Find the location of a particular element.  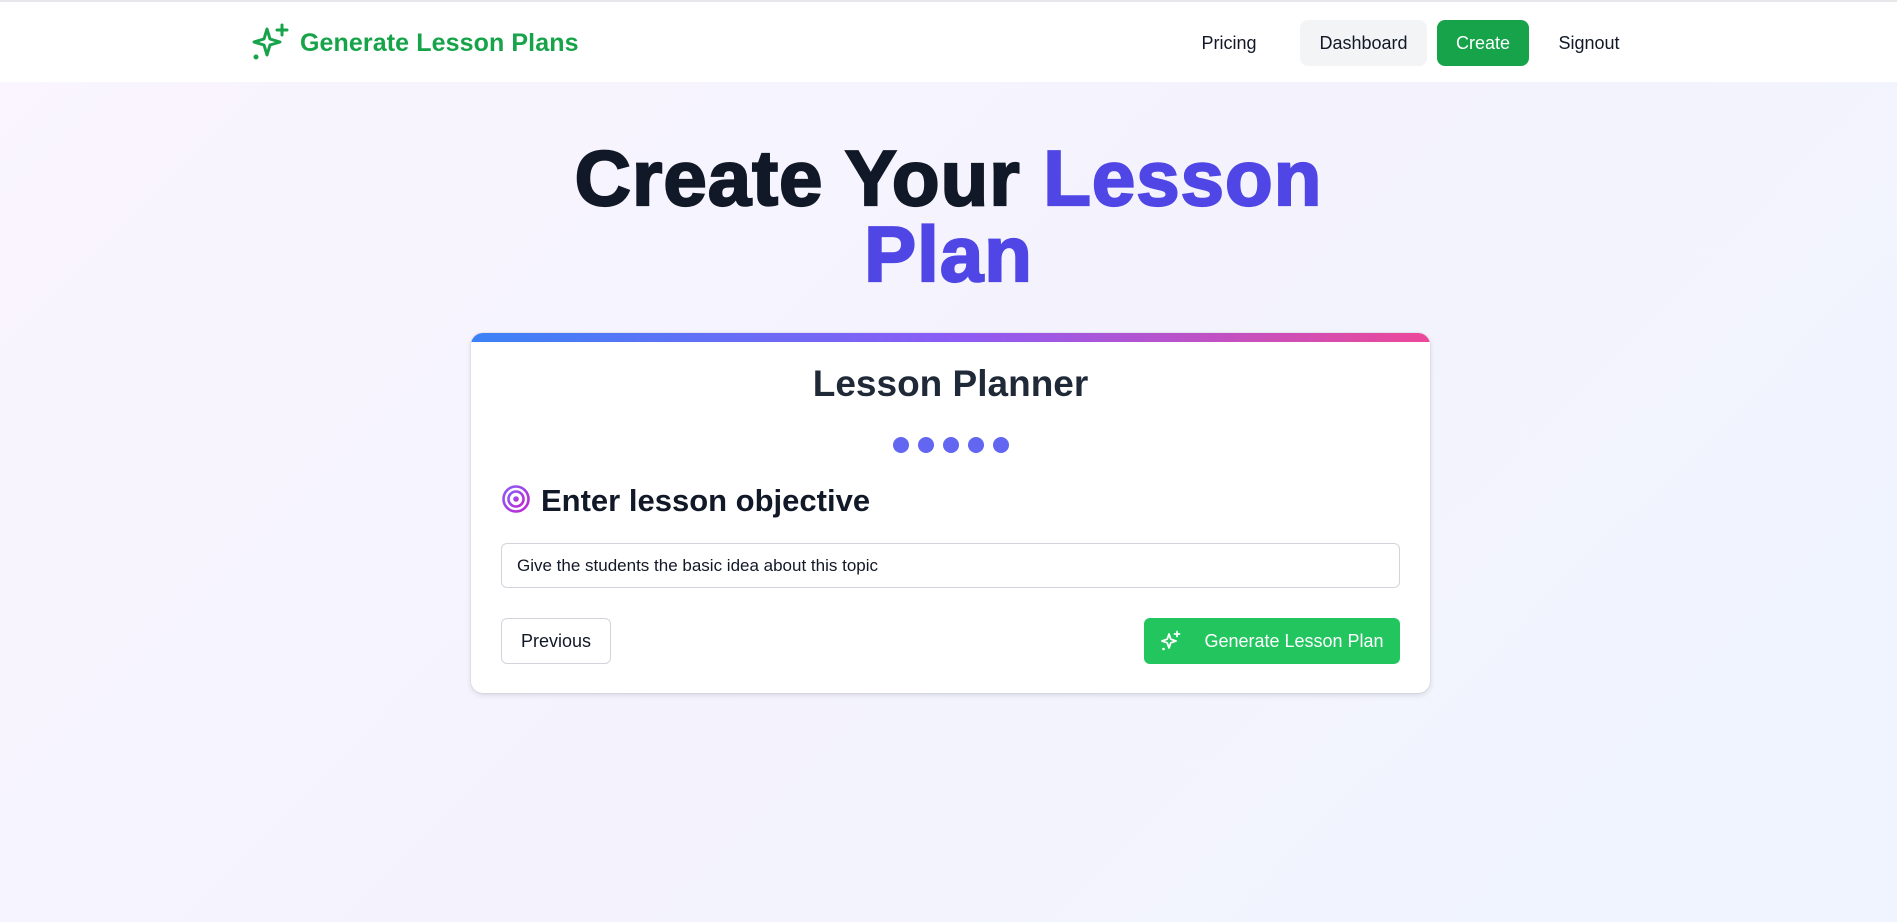

brand-name: Generate Lesson Plans is located at coordinates (439, 42).